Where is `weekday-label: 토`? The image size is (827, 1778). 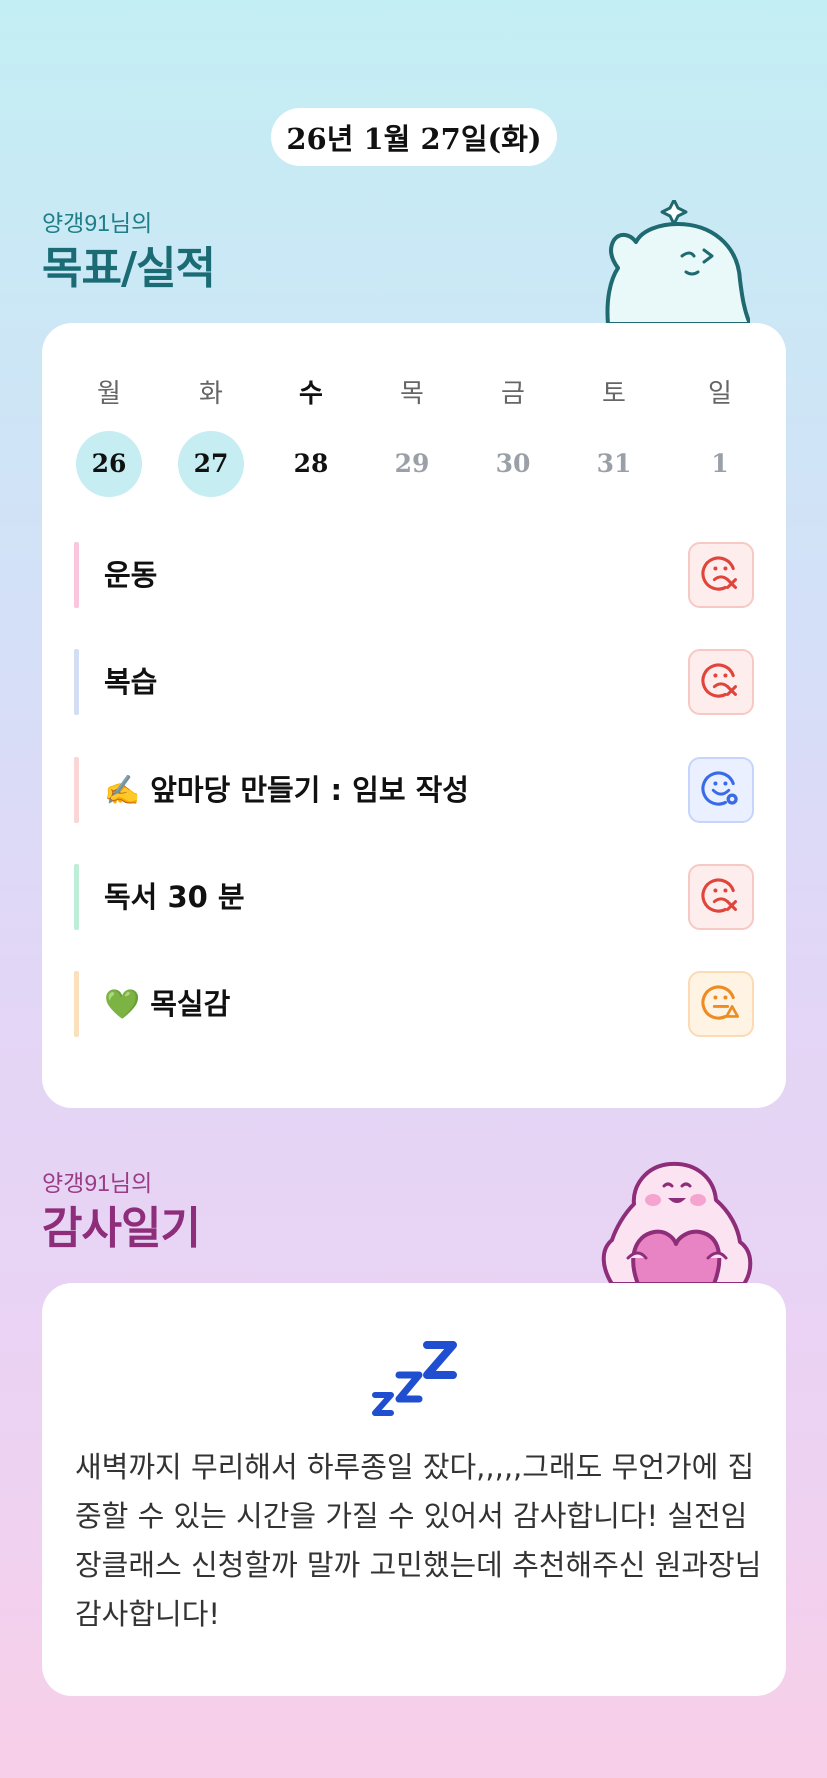 weekday-label: 토 is located at coordinates (614, 394).